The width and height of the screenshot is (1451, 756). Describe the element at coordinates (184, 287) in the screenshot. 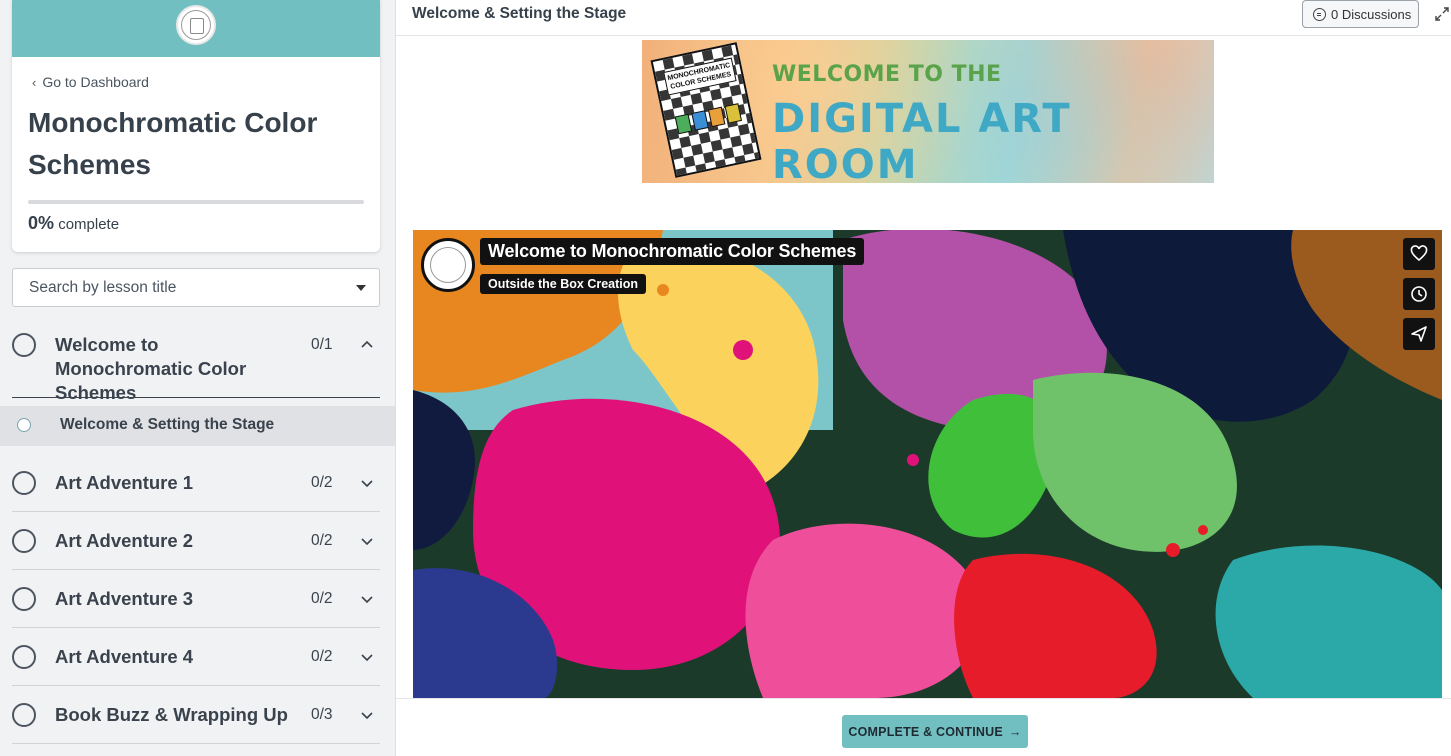

I see `lesson-search-input` at that location.